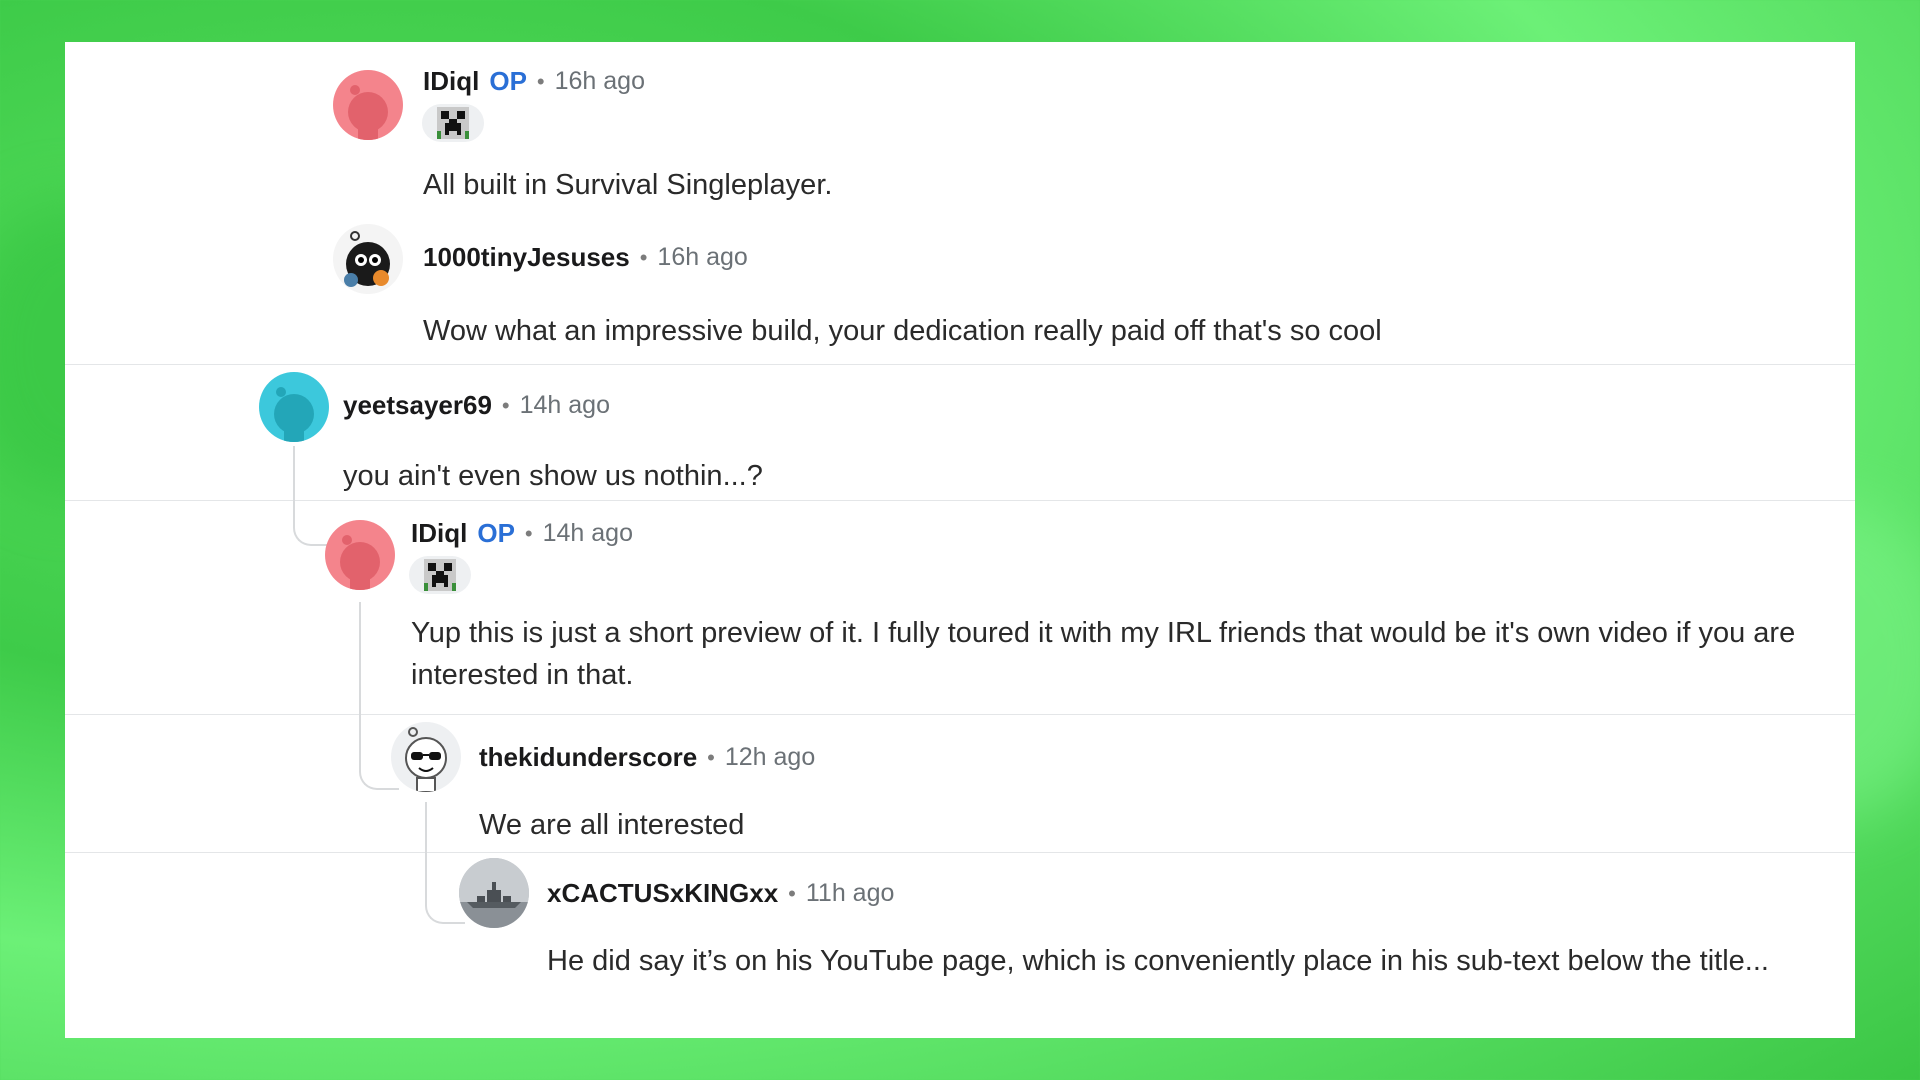  I want to click on comment-meta: thekidunderscore • 12h ago, so click(647, 757).